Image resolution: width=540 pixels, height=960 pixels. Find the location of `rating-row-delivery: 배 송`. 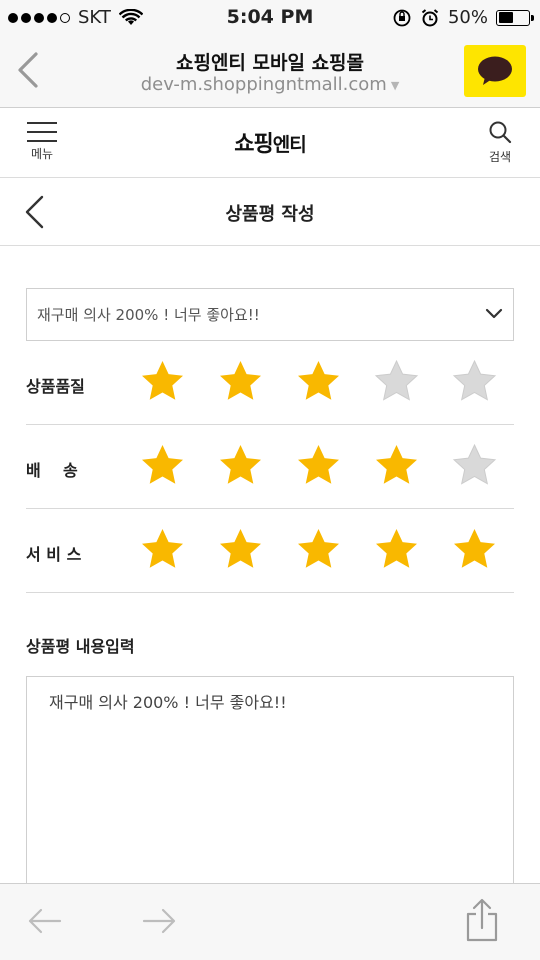

rating-row-delivery: 배 송 is located at coordinates (270, 467).